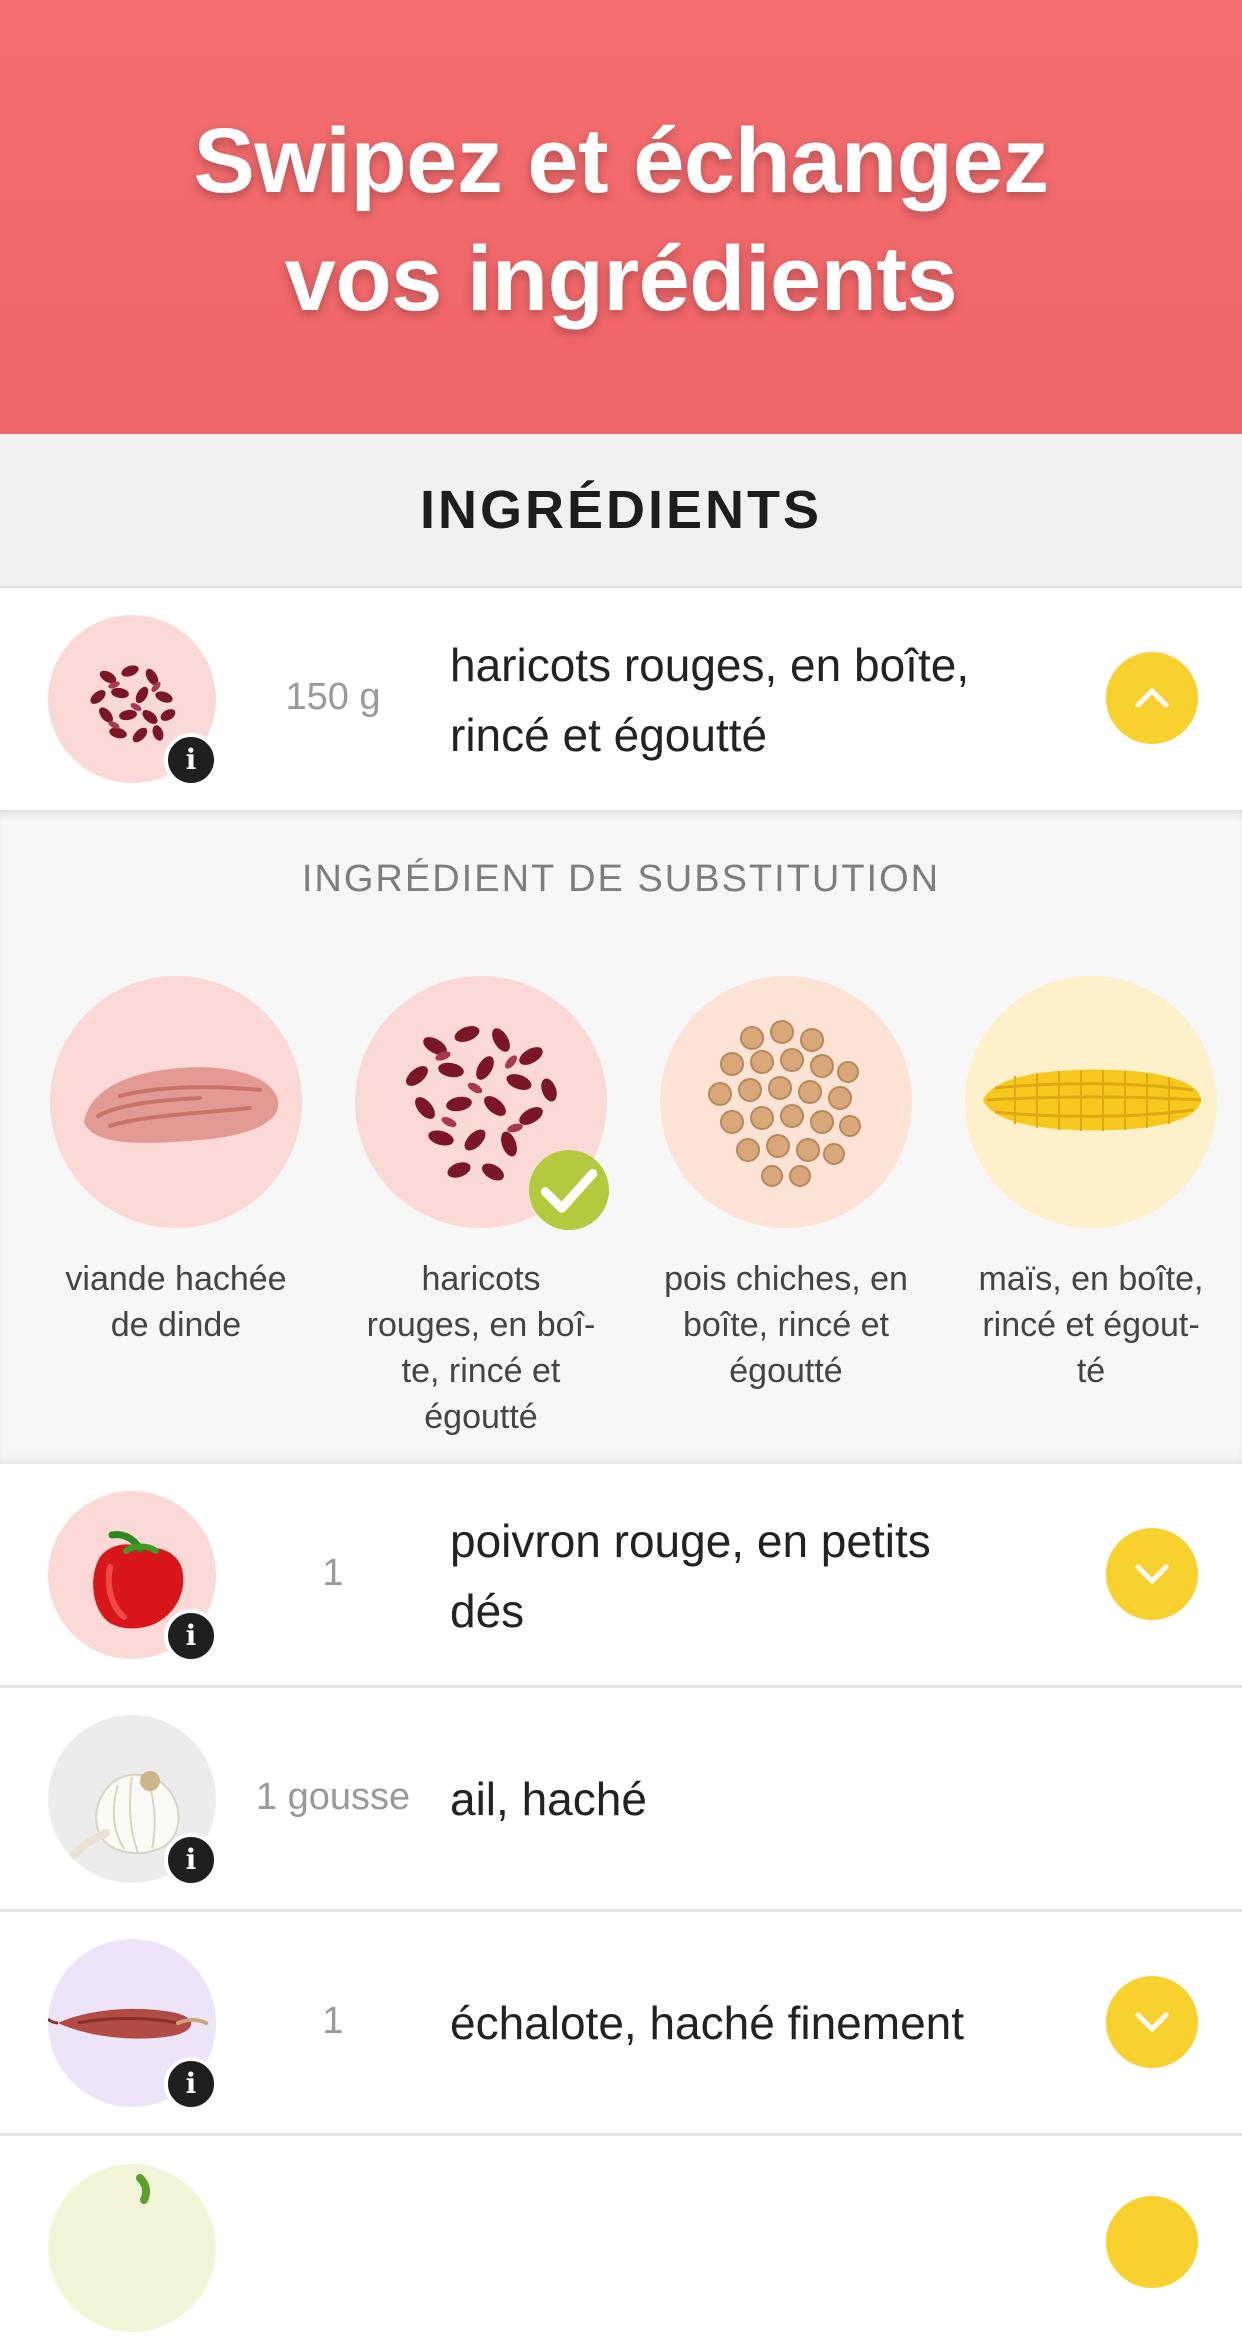 This screenshot has height=2337, width=1242. I want to click on section-title: INGRÉDIENTS, so click(621, 510).